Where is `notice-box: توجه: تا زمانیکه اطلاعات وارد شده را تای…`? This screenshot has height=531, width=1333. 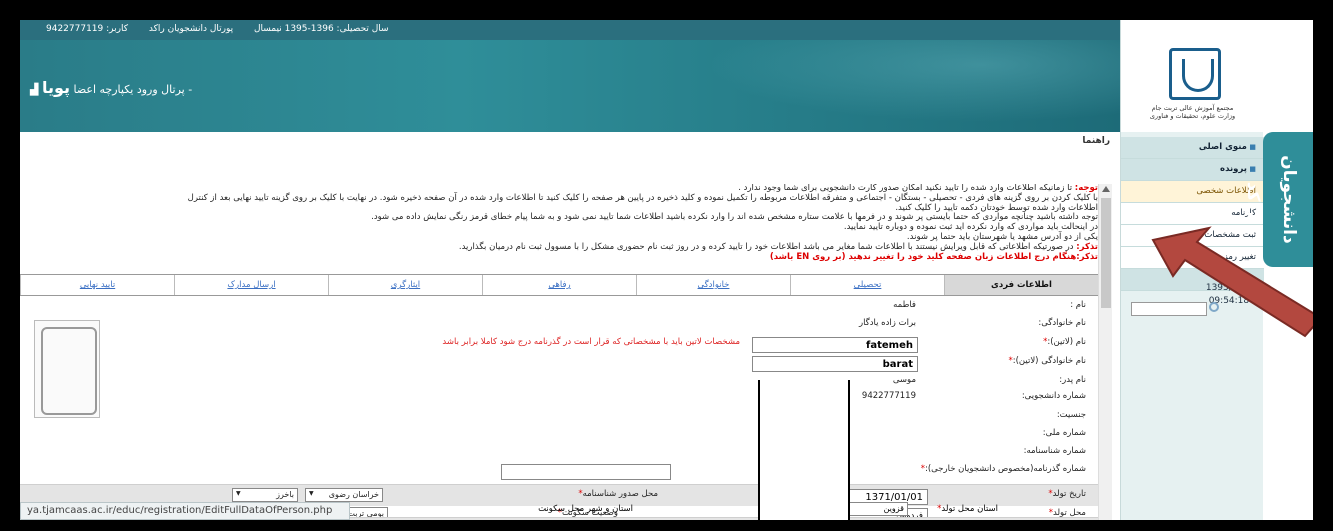
notice-box: توجه: تا زمانیکه اطلاعات وارد شده را تای… is located at coordinates (563, 223).